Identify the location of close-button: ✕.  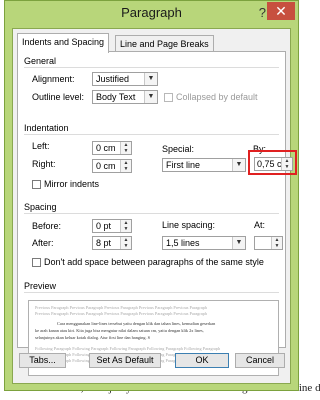
(281, 11).